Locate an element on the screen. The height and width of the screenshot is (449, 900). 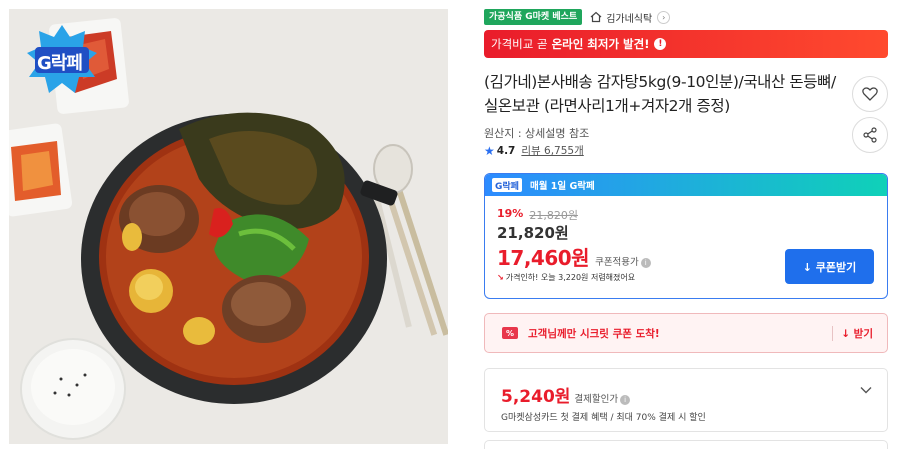
wishlist-button is located at coordinates (870, 94).